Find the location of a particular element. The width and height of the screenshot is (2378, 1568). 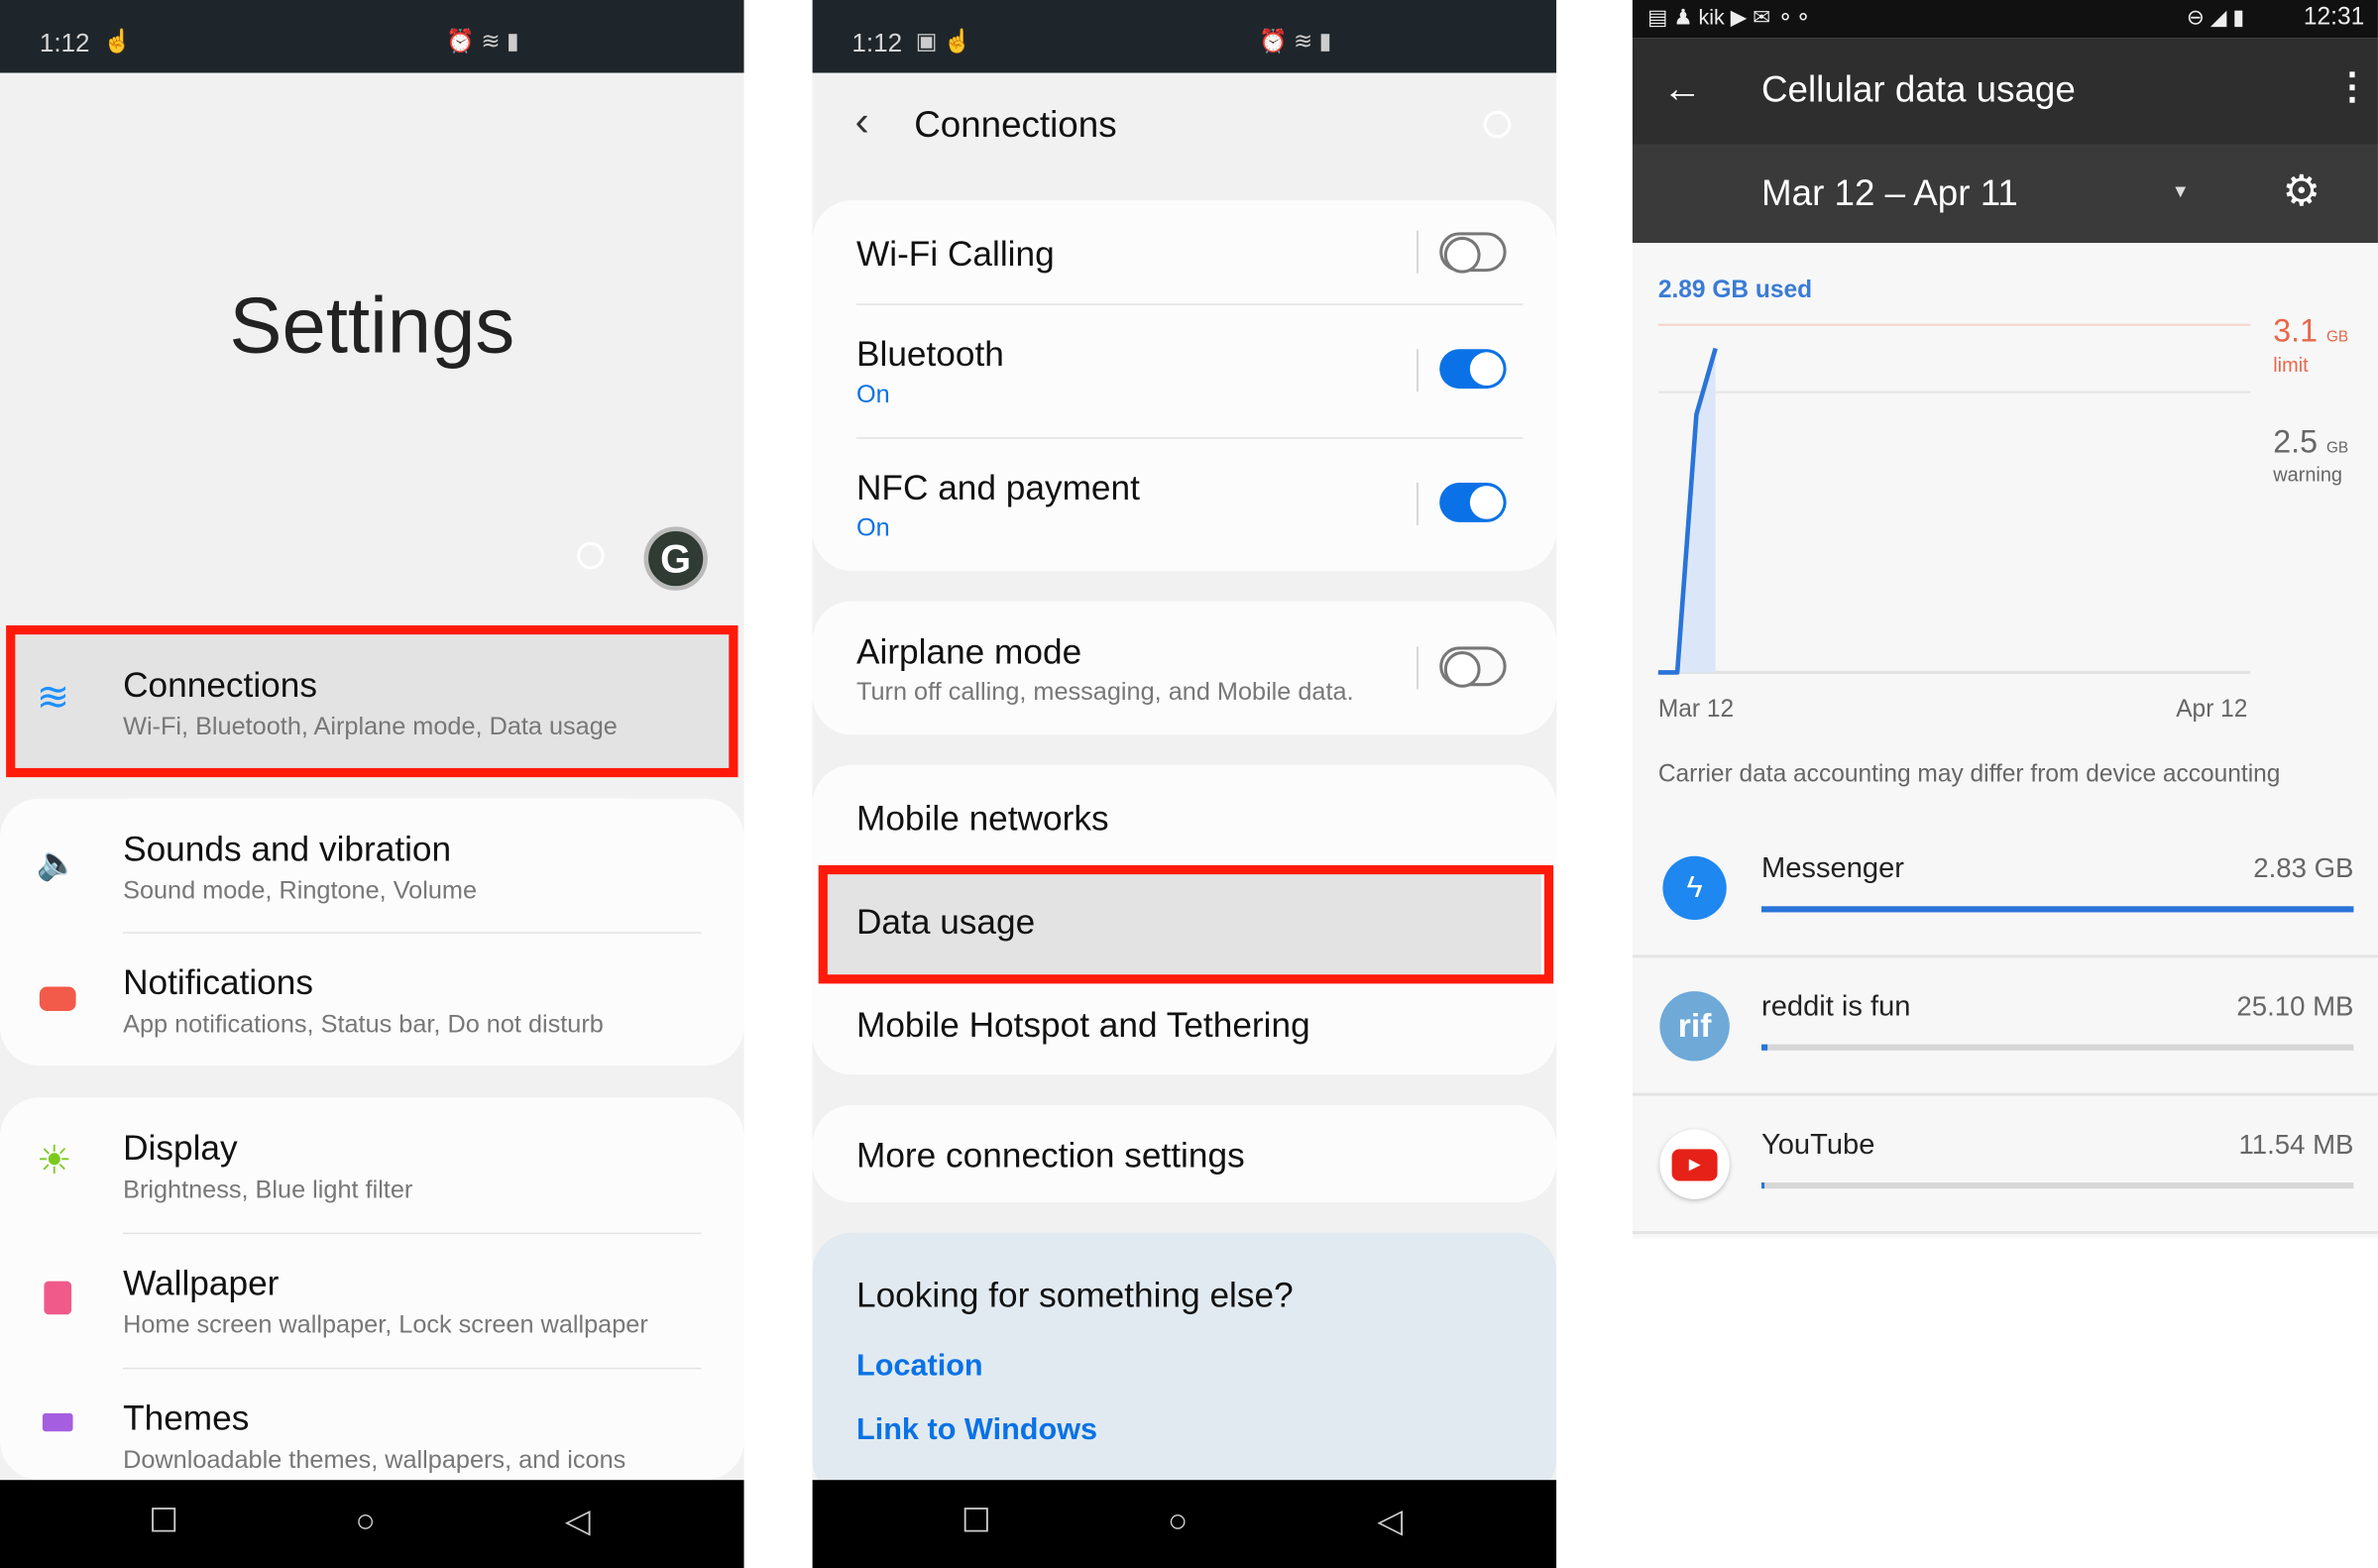

wifi-calling-item: Wi-Fi Calling is located at coordinates (1185, 251).